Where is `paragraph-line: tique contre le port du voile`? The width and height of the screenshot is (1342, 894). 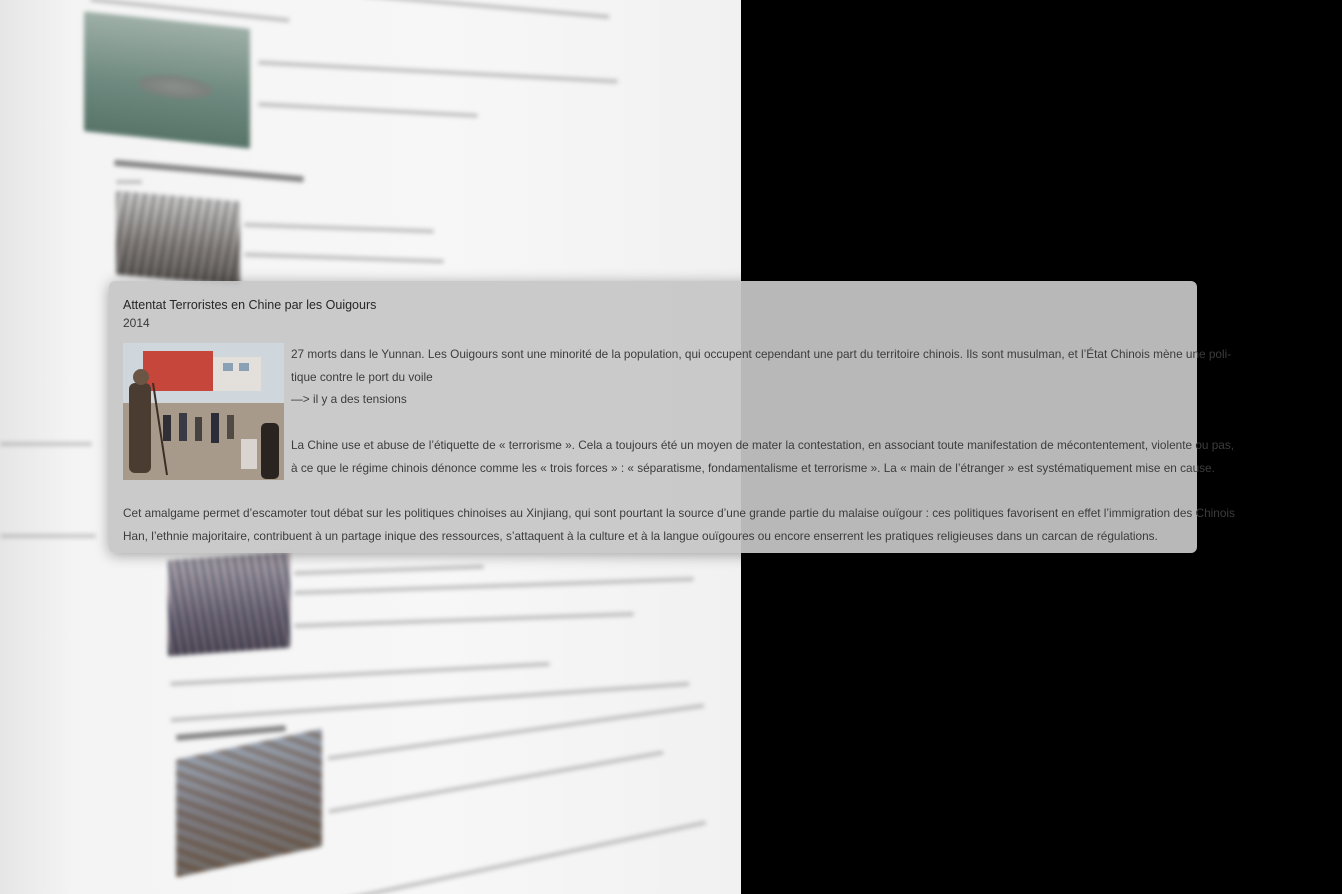
paragraph-line: tique contre le port du voile is located at coordinates (362, 376).